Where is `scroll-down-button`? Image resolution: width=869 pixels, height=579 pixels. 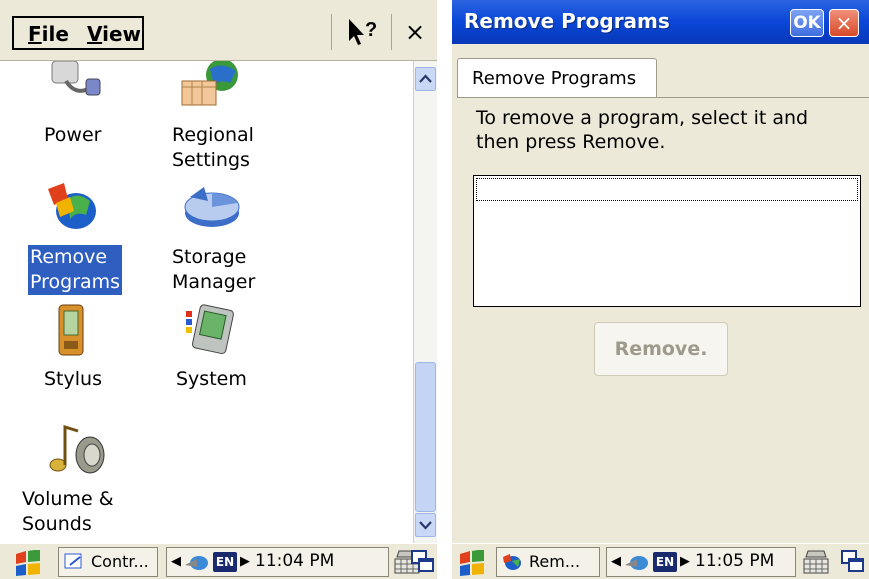 scroll-down-button is located at coordinates (425, 525).